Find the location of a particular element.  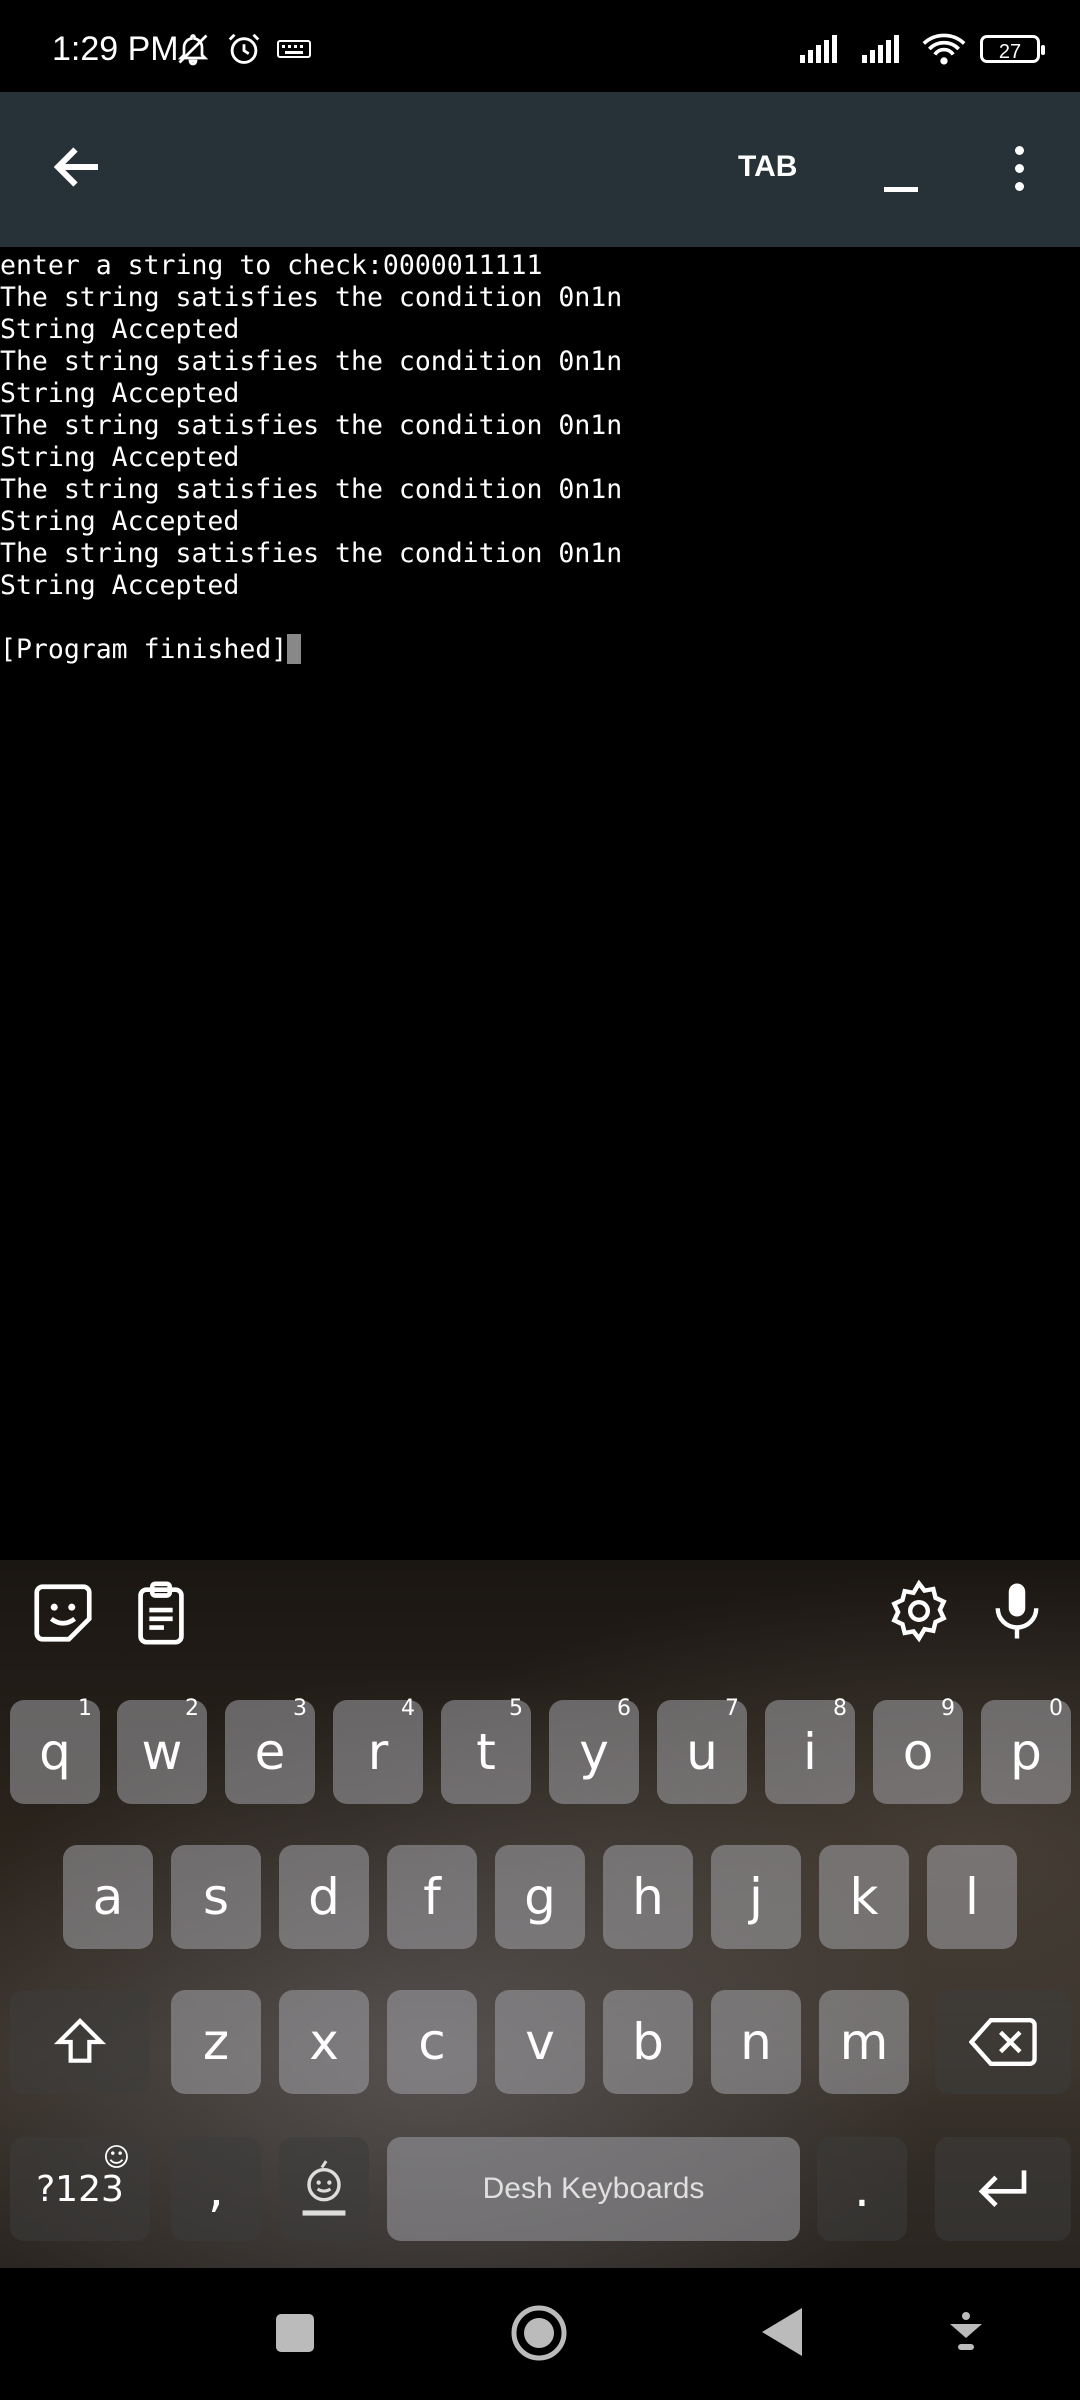

key-g: g is located at coordinates (540, 1897).